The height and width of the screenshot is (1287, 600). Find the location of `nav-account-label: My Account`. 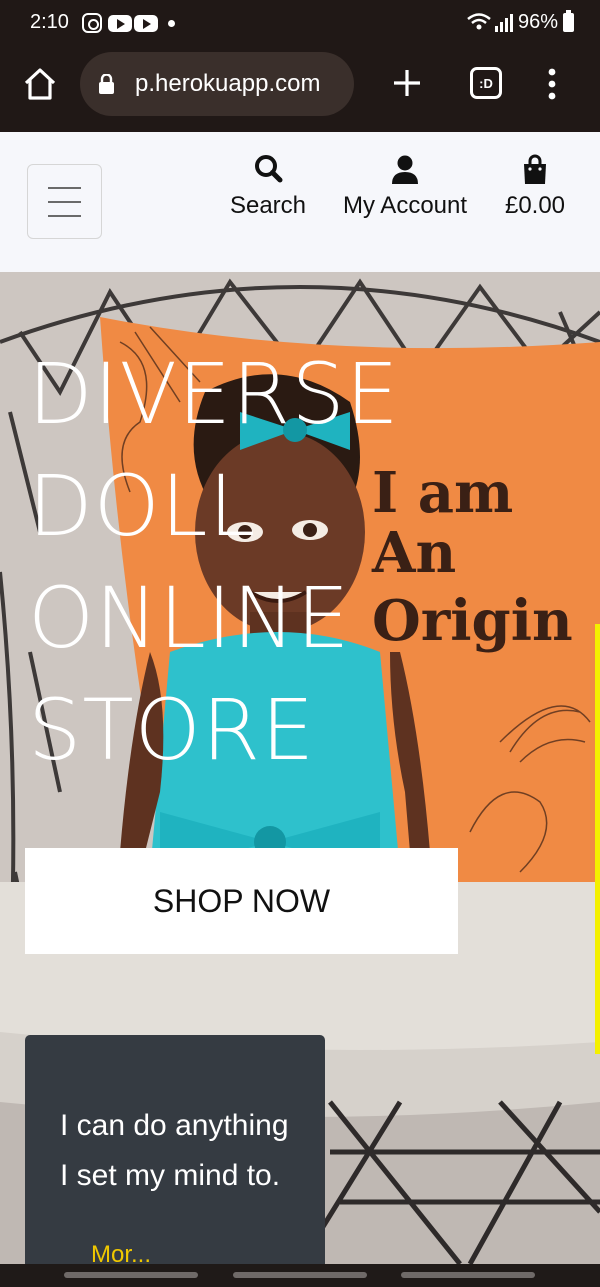

nav-account-label: My Account is located at coordinates (405, 205).